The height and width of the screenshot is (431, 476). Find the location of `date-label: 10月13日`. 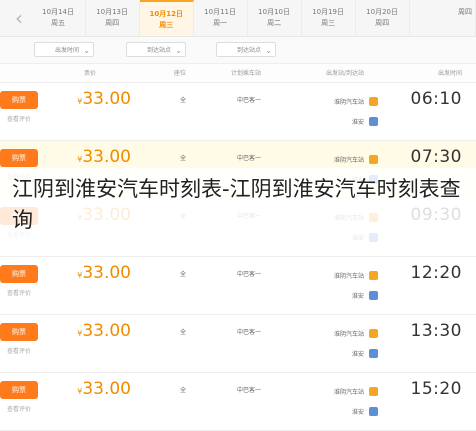

date-label: 10月13日 is located at coordinates (112, 12).